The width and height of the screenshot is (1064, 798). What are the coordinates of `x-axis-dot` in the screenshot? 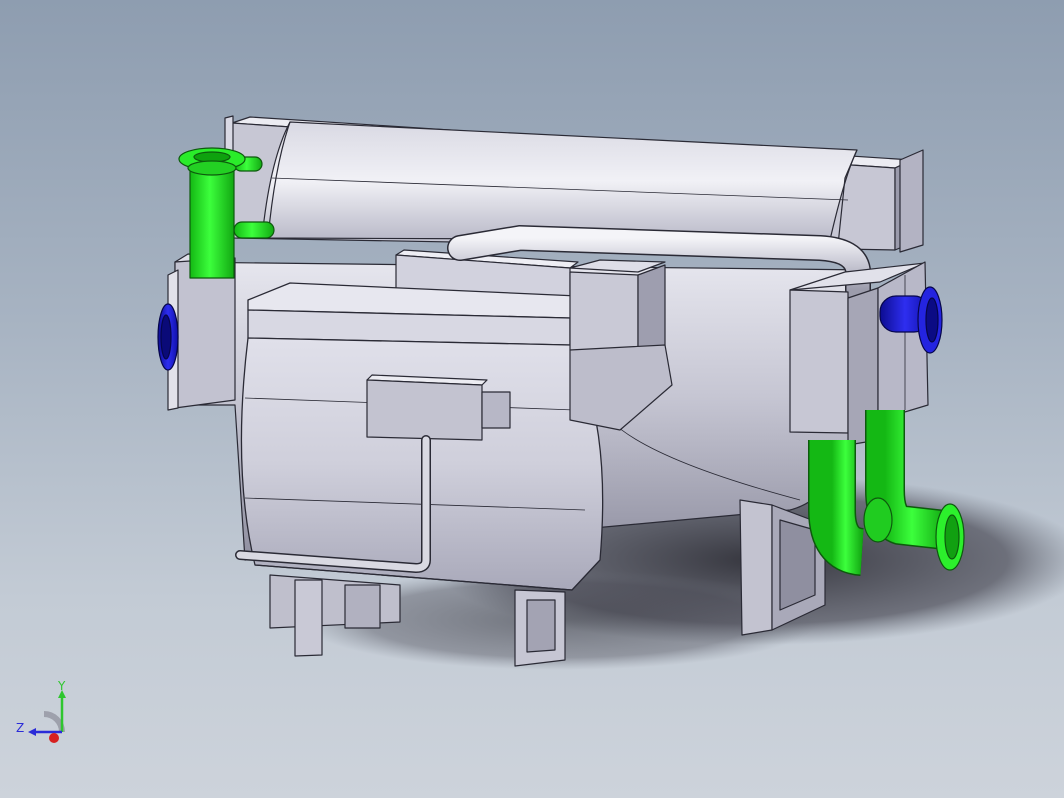 It's located at (54, 738).